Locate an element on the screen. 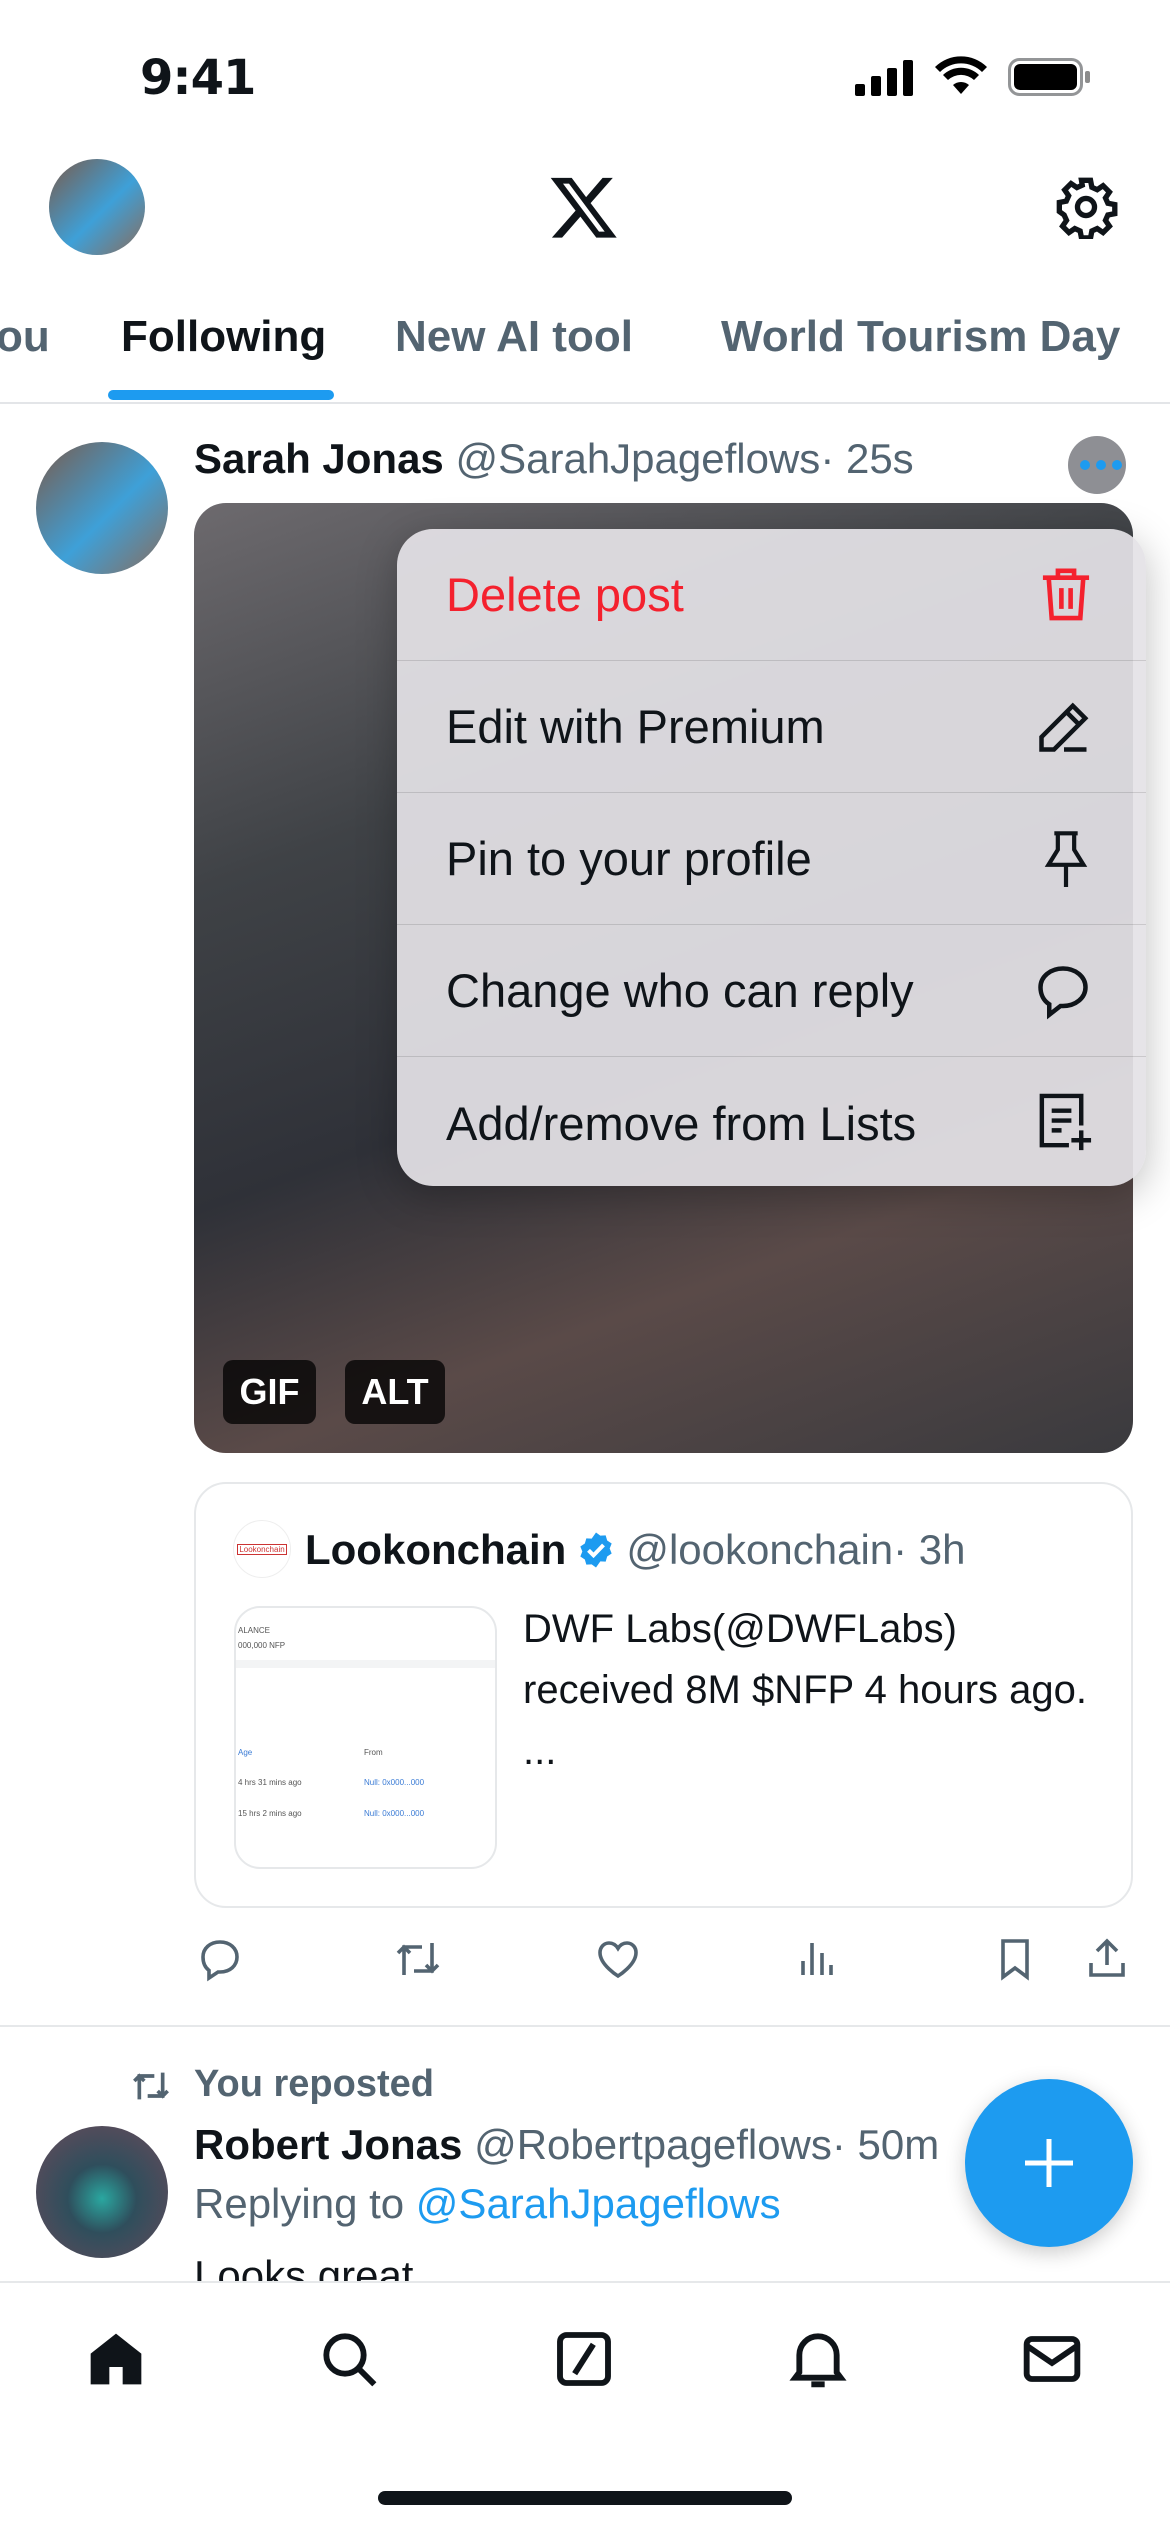 The height and width of the screenshot is (2532, 1170). tab-new-ai-tool: New AI tool is located at coordinates (514, 337).